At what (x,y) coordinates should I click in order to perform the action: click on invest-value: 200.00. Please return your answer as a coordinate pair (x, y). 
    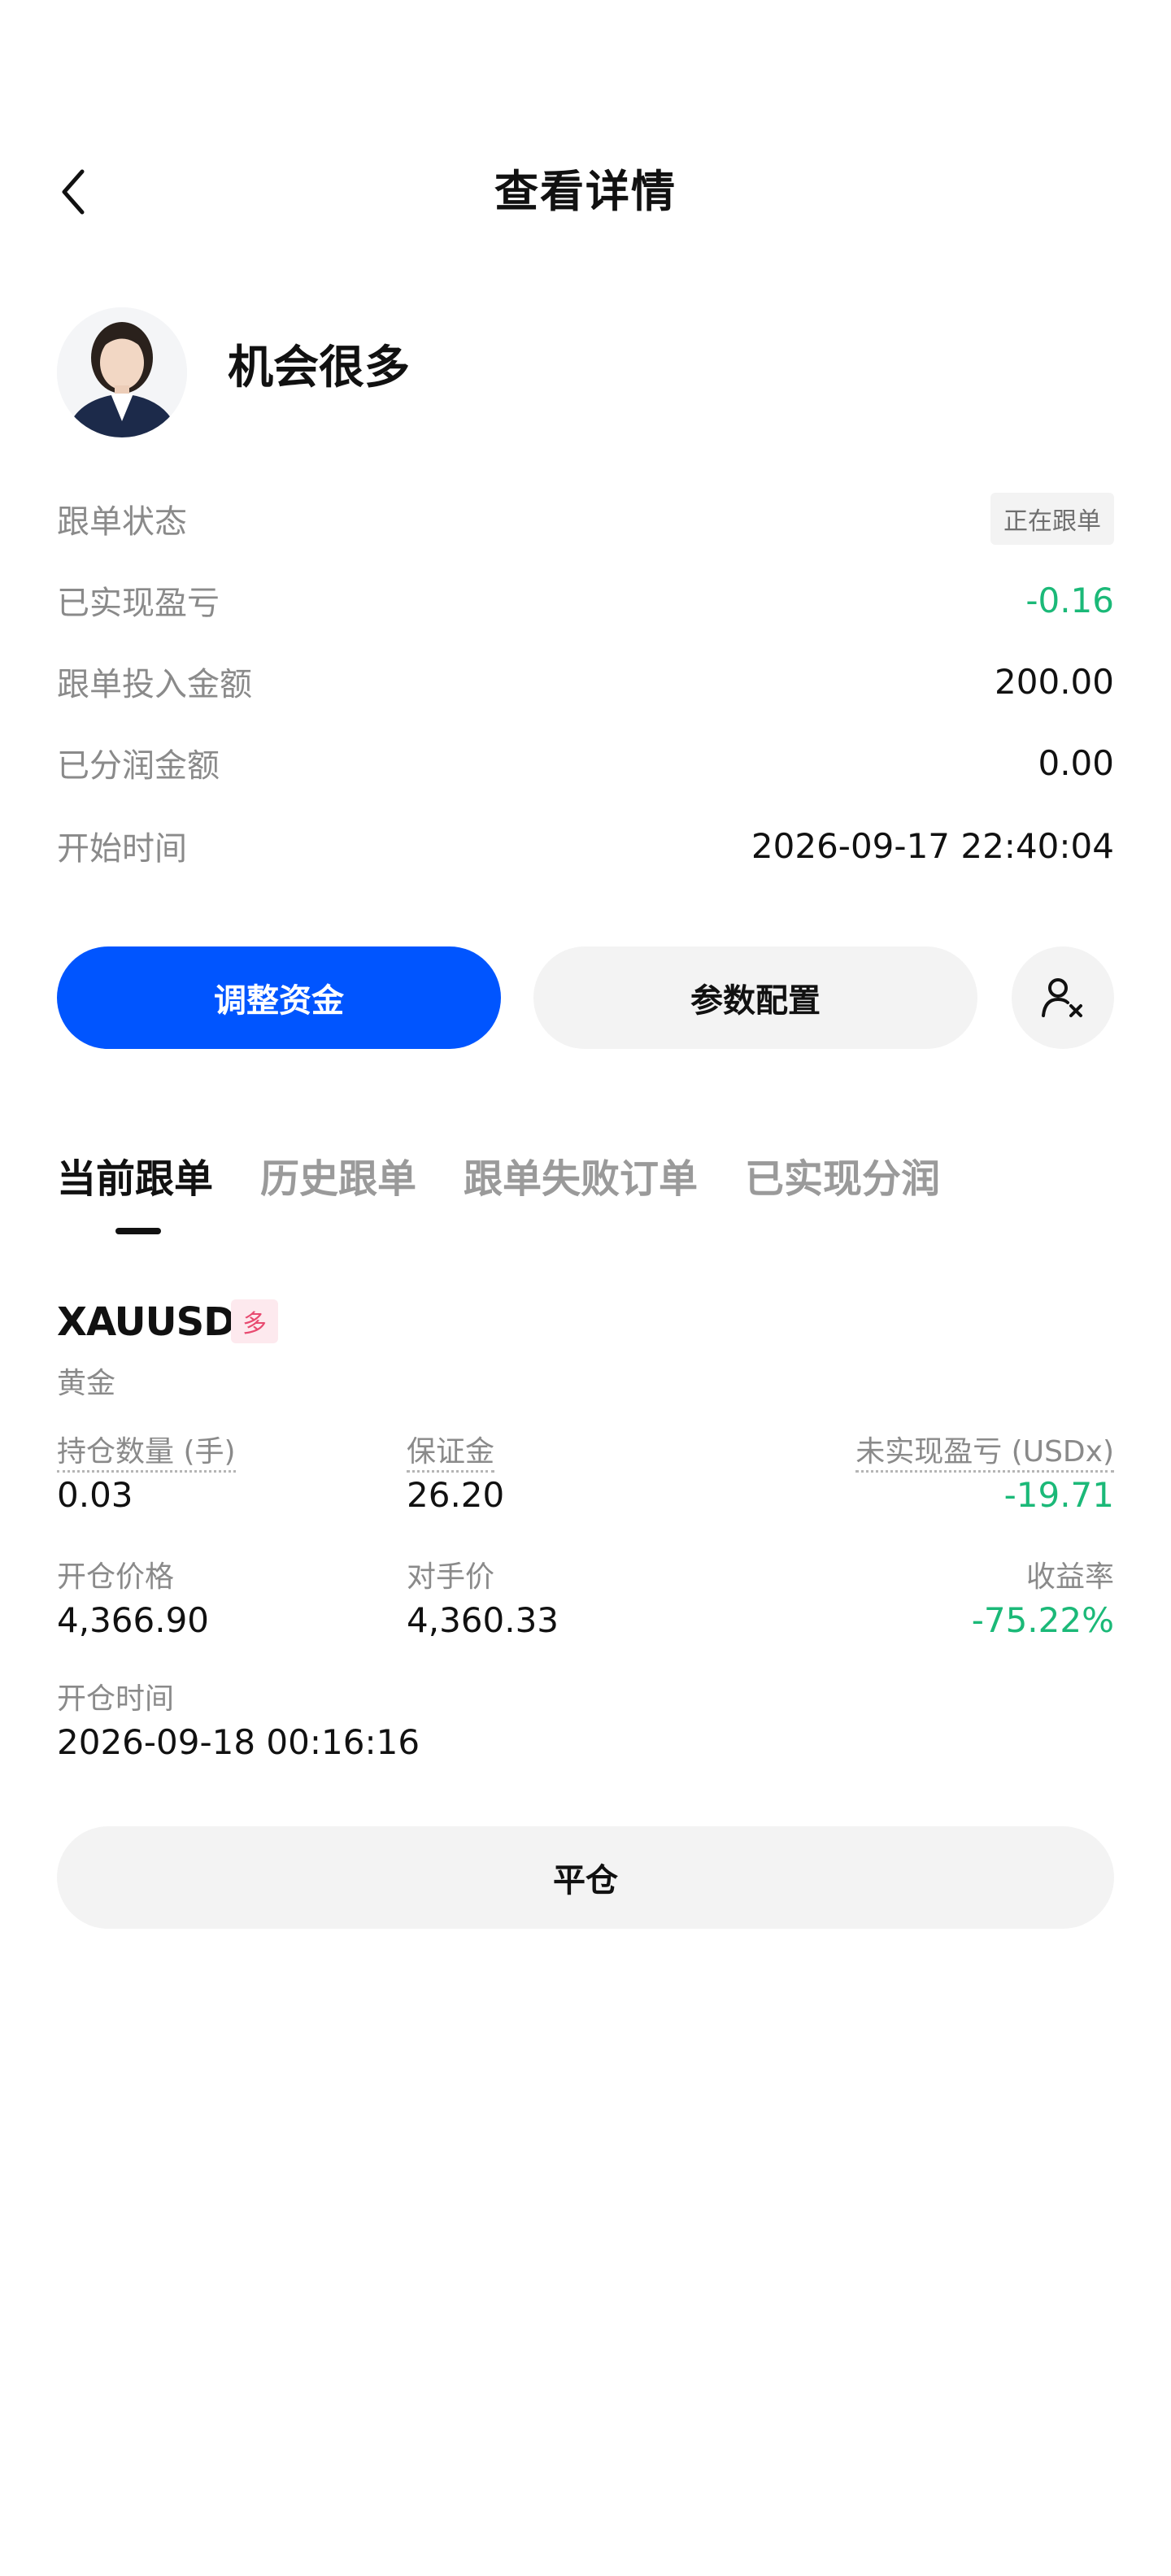
    Looking at the image, I should click on (1055, 681).